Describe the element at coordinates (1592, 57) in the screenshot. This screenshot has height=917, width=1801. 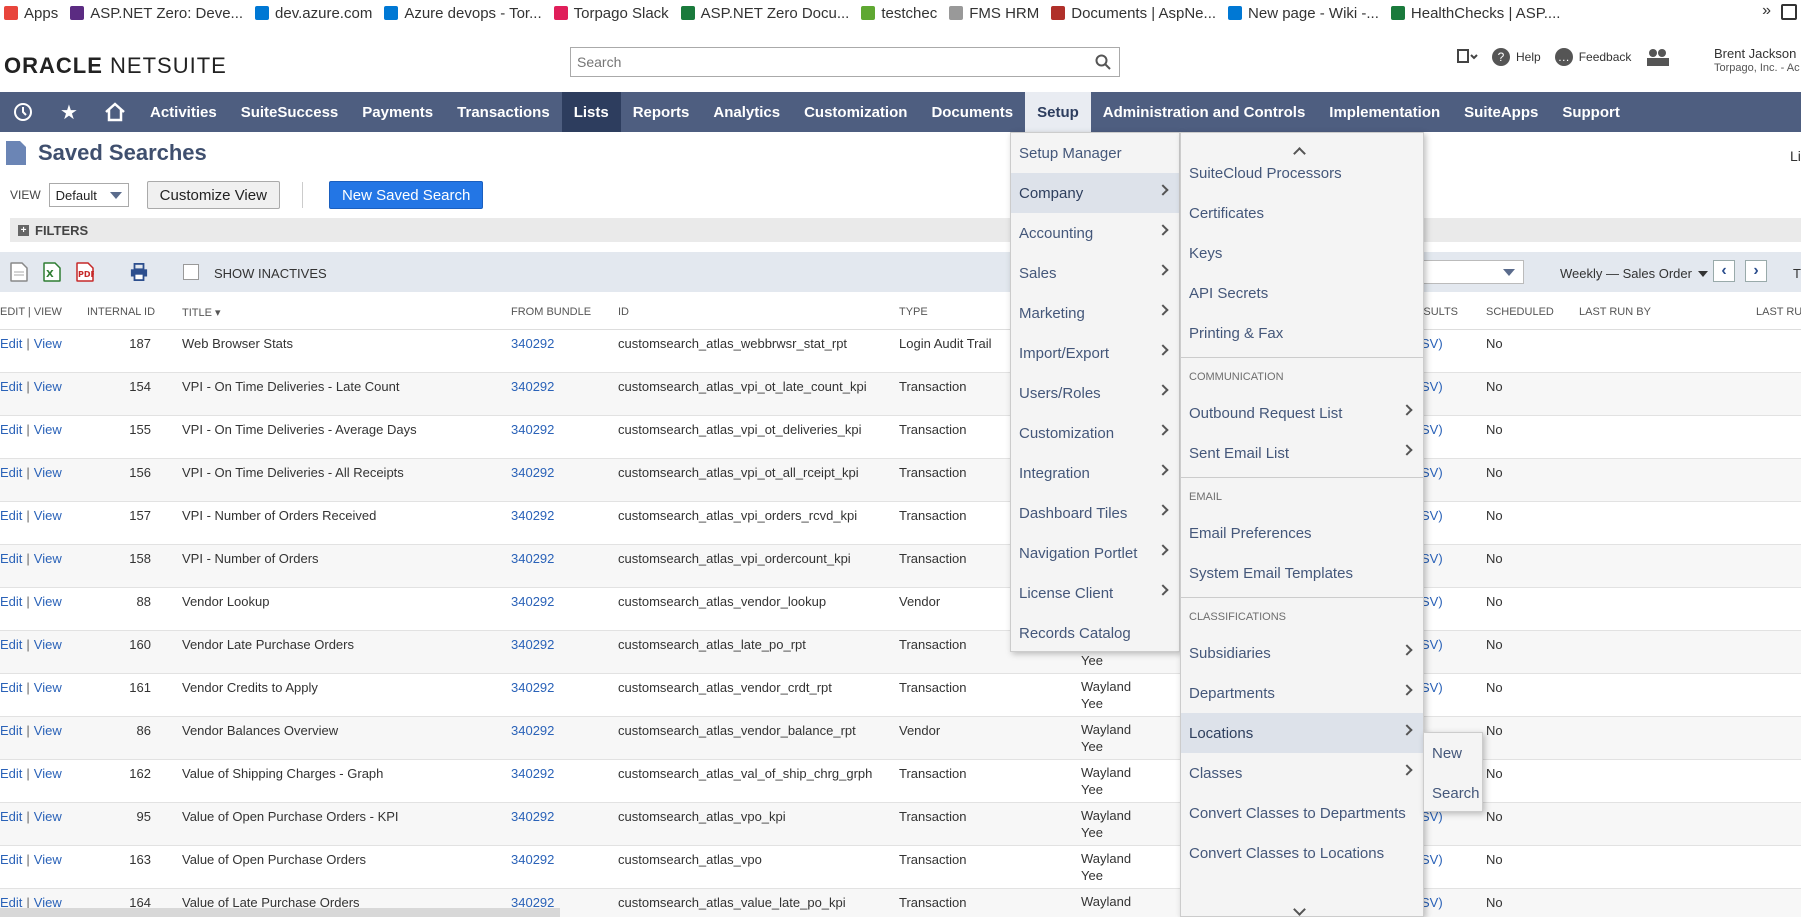
I see `feedback-button: … Feedback` at that location.